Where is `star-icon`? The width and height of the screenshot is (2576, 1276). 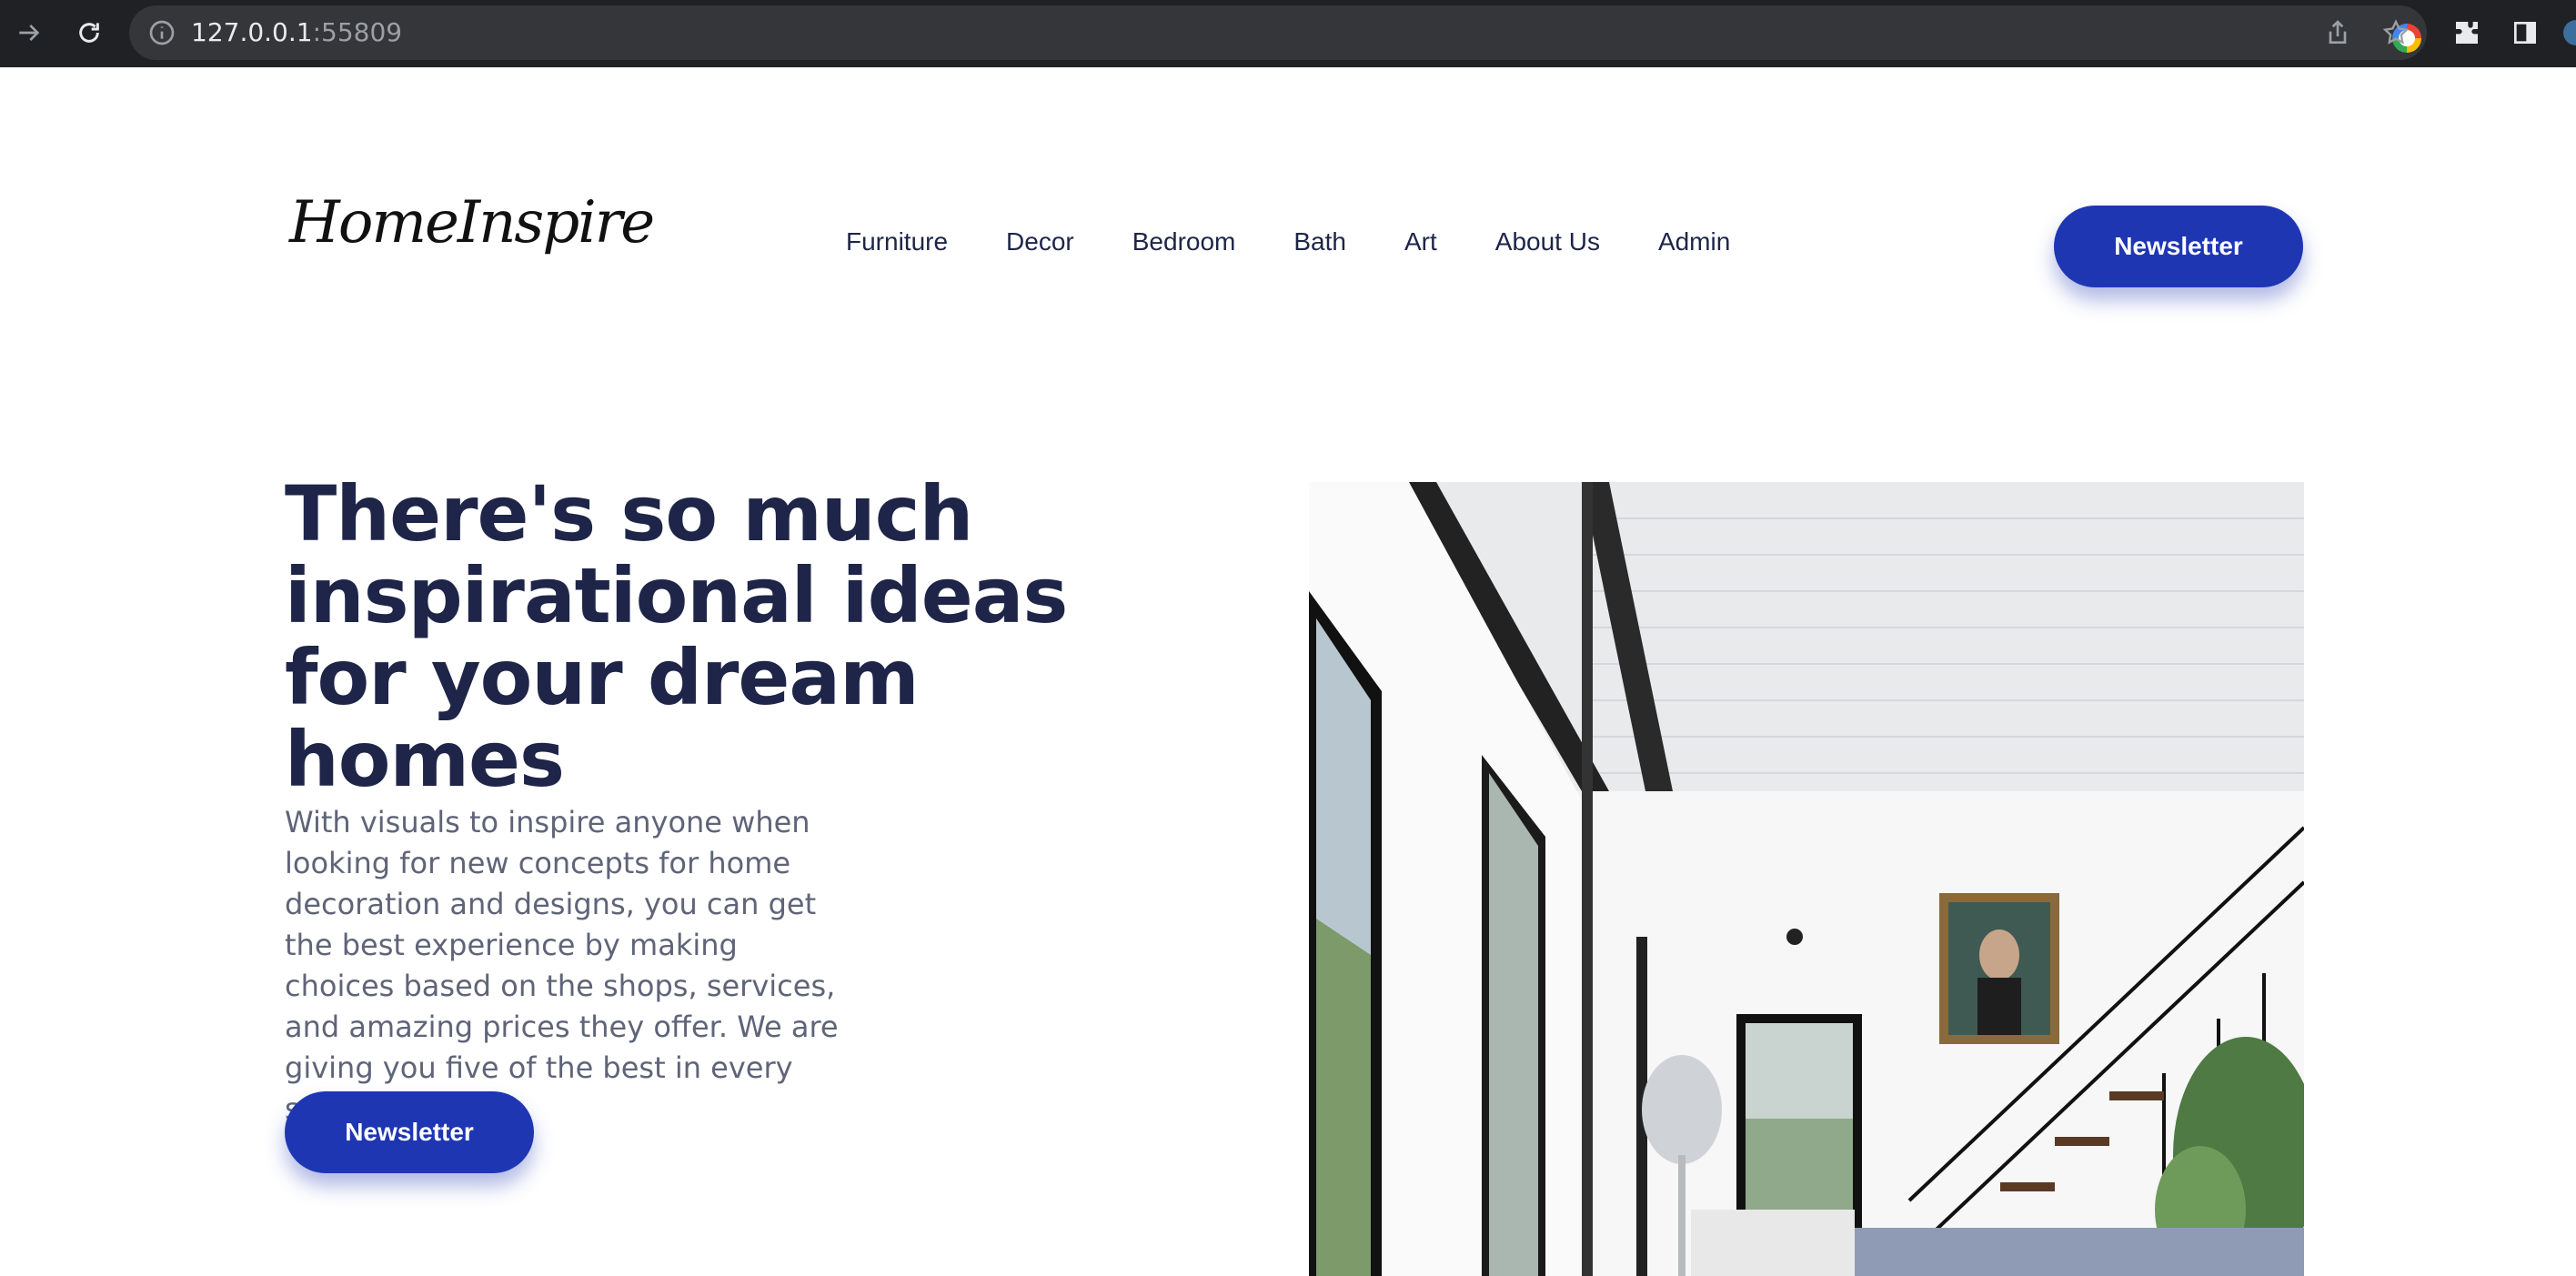
star-icon is located at coordinates (2396, 33).